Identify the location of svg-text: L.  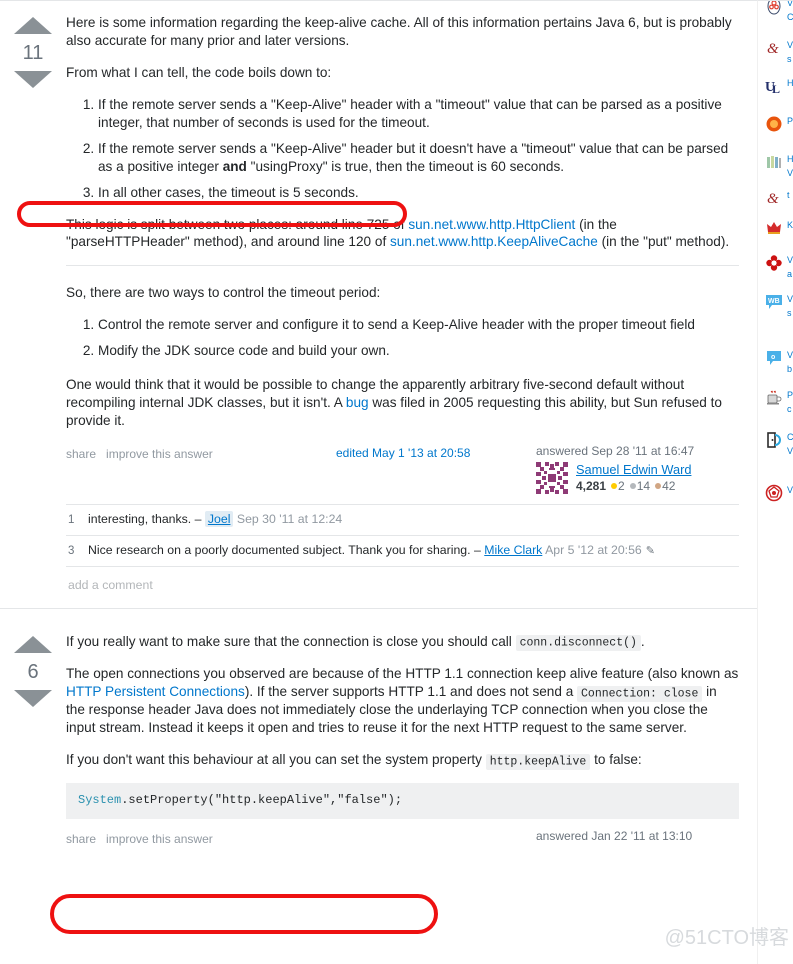
(776, 88).